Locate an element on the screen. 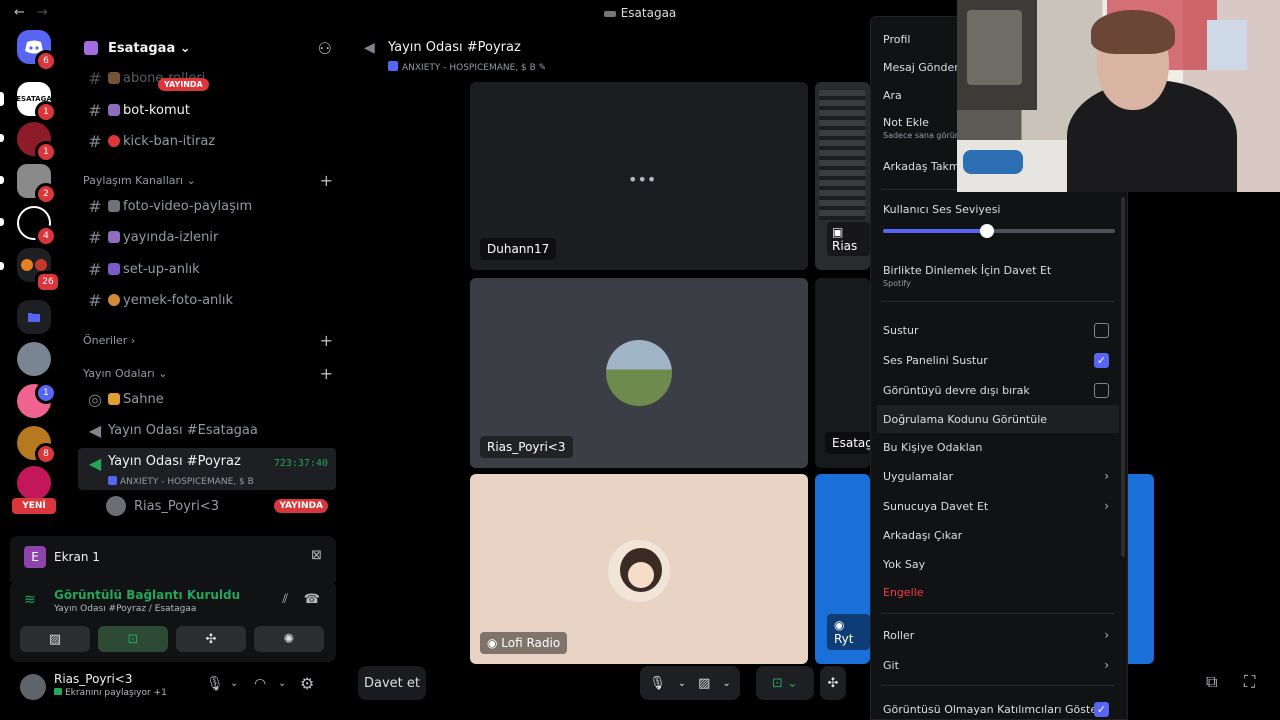 The height and width of the screenshot is (720, 1280). menu-listen-along: Birlikte Dinlemek İçin Davet Et Spotify is located at coordinates (1001, 274).